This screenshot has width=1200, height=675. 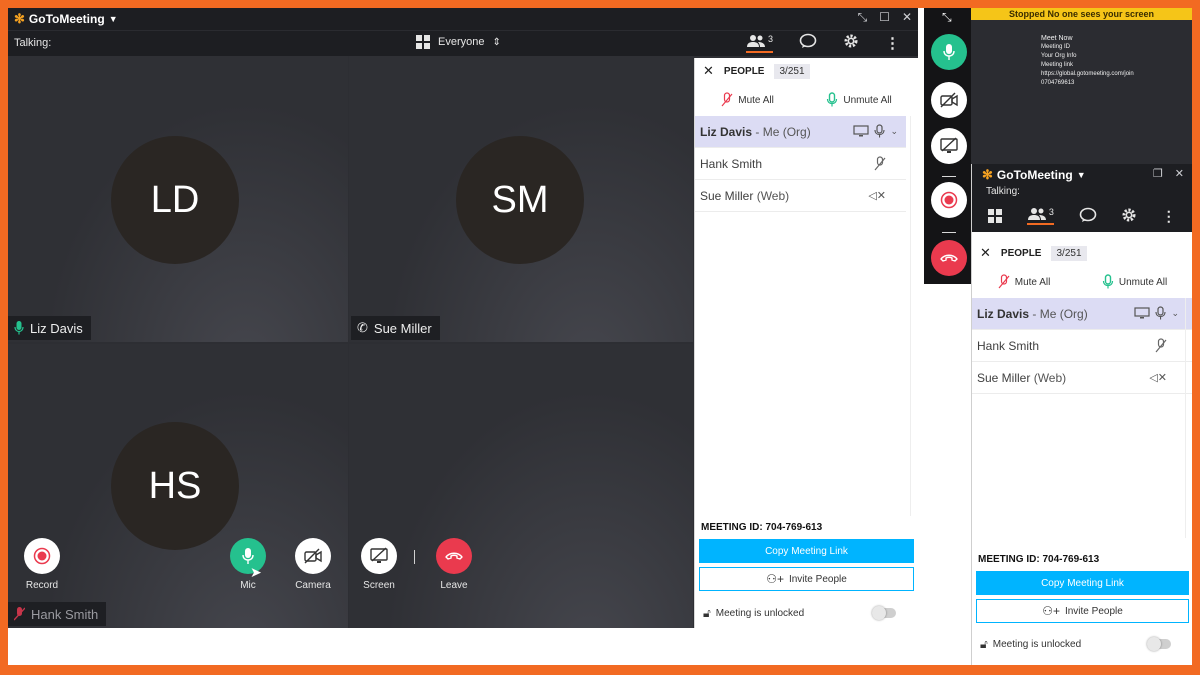 I want to click on record-button, so click(x=42, y=556).